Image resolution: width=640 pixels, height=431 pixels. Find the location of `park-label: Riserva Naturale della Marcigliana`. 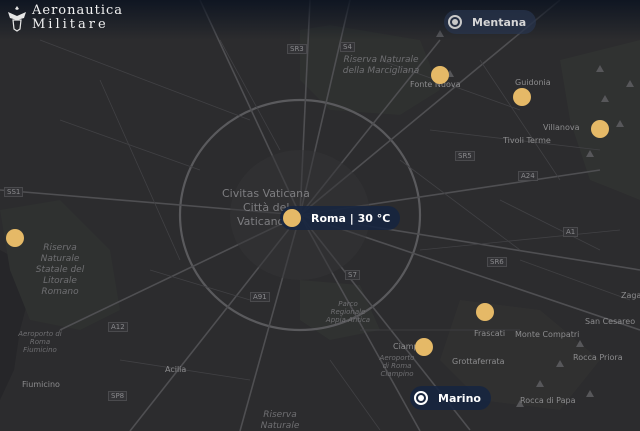

park-label: Riserva Naturale della Marcigliana is located at coordinates (381, 65).